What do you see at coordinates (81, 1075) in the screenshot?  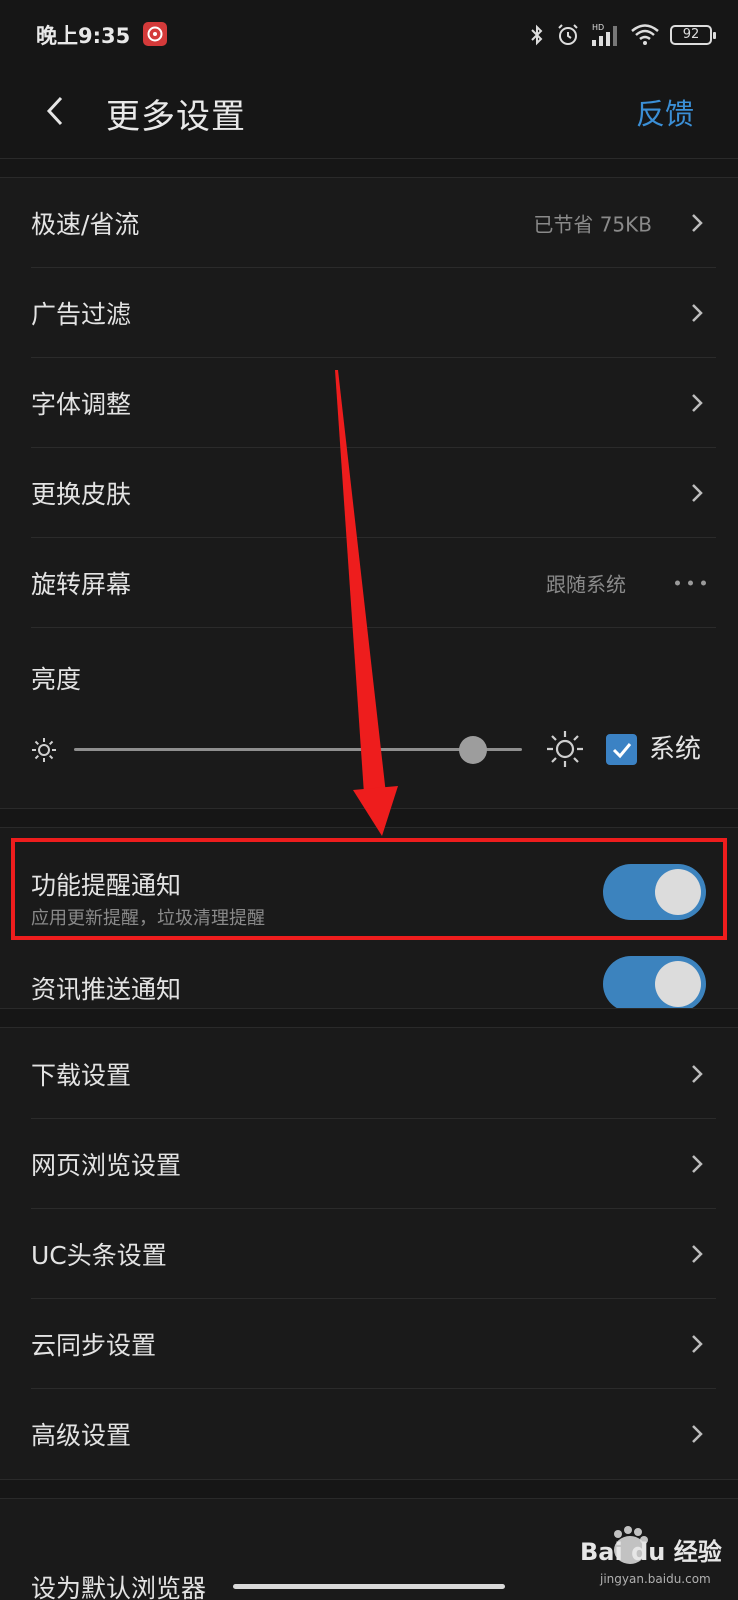 I see `row-label: 下载设置` at bounding box center [81, 1075].